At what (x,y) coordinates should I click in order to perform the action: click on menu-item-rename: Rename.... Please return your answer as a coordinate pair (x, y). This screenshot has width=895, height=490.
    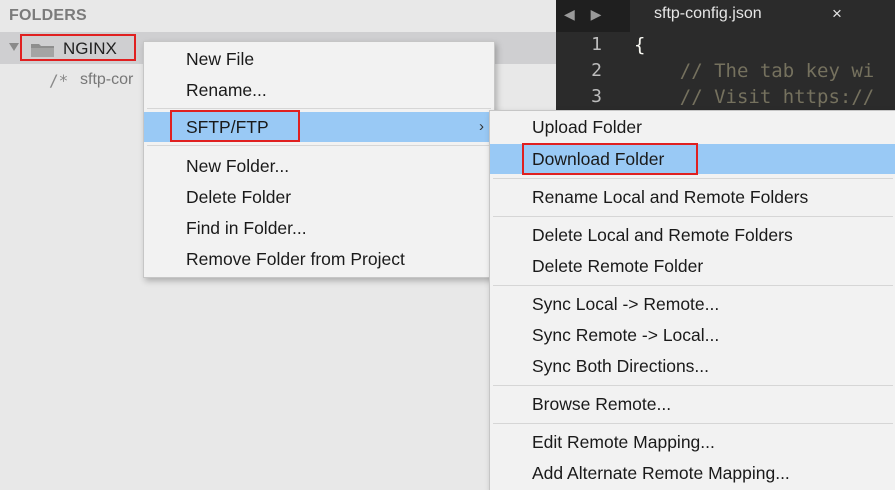
    Looking at the image, I should click on (319, 90).